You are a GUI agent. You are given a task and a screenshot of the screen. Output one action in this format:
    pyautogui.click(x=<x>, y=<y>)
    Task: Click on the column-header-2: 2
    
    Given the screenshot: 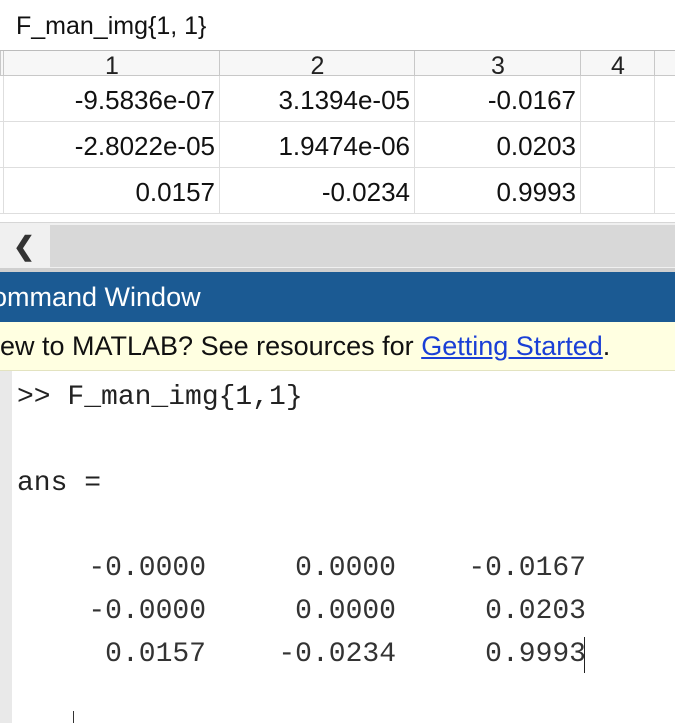 What is the action you would take?
    pyautogui.click(x=317, y=63)
    